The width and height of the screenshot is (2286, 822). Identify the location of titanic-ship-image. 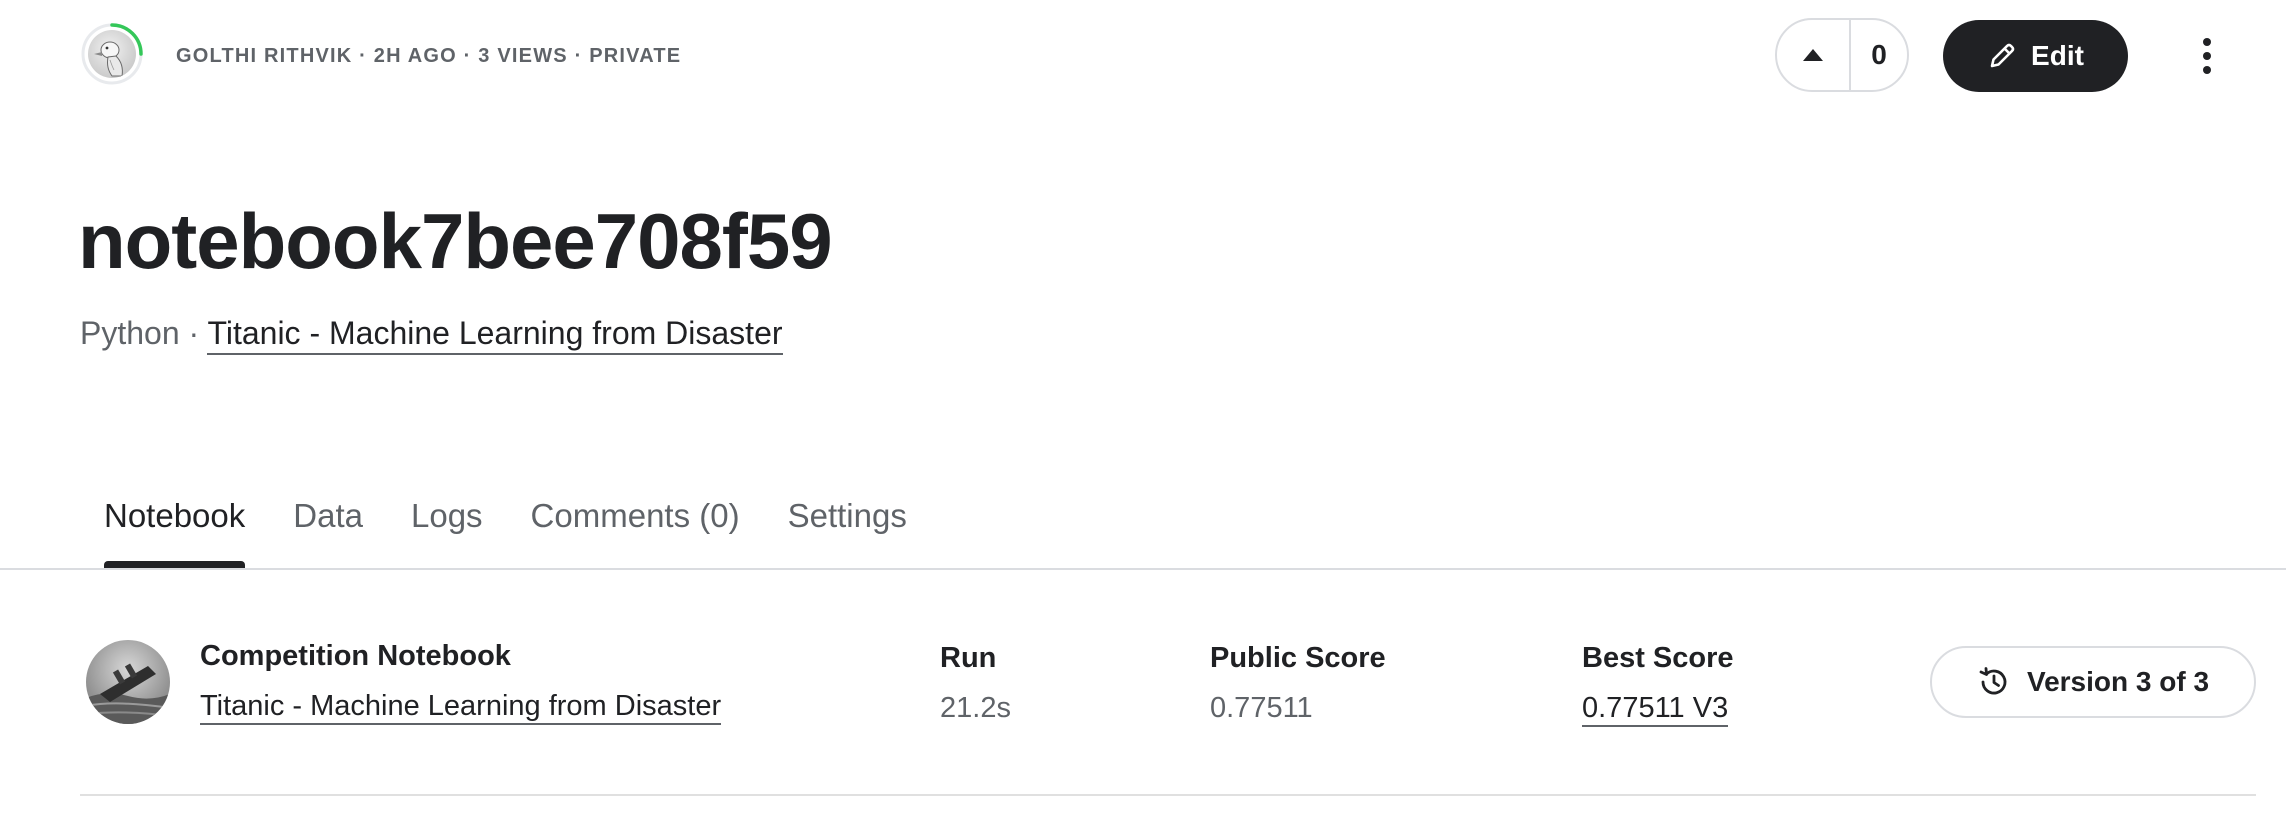
(128, 682).